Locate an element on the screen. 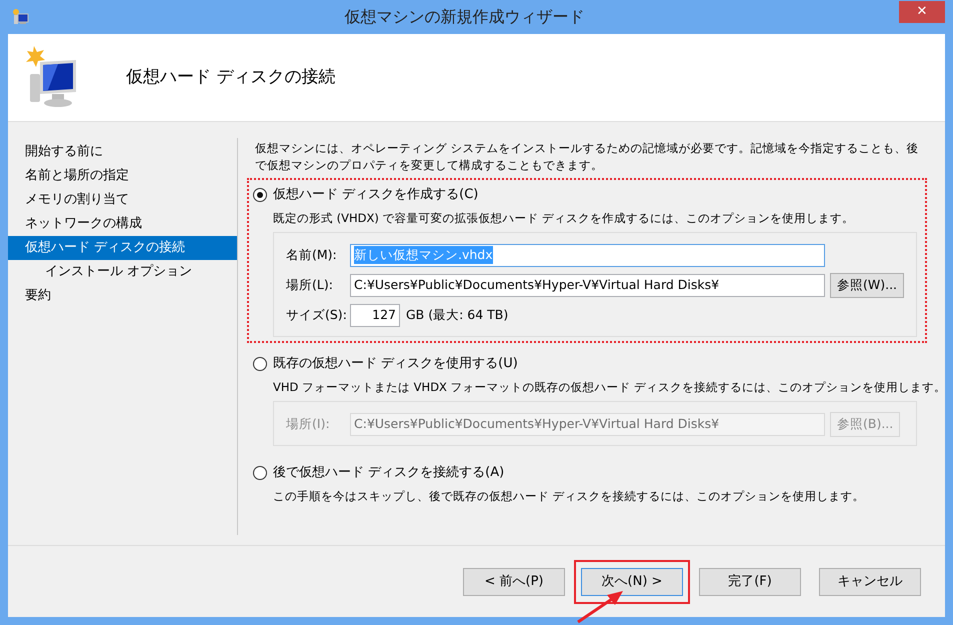  field-label: サイズ(S): is located at coordinates (315, 315).